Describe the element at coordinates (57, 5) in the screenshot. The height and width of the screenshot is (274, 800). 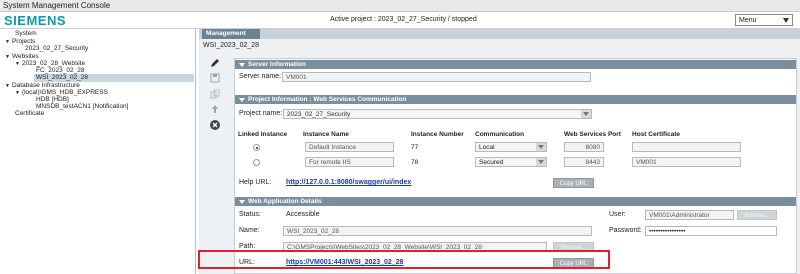
I see `window-title: System Management Console` at that location.